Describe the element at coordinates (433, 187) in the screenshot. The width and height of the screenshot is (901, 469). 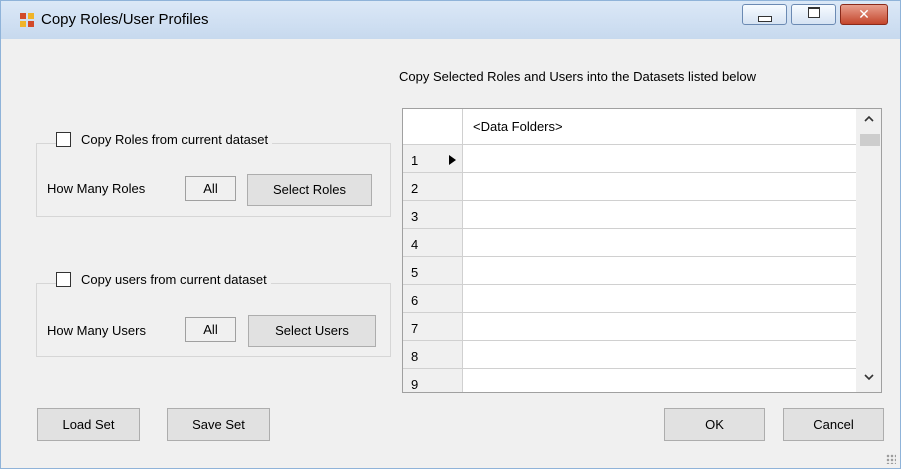
I see `row-header: 2` at that location.